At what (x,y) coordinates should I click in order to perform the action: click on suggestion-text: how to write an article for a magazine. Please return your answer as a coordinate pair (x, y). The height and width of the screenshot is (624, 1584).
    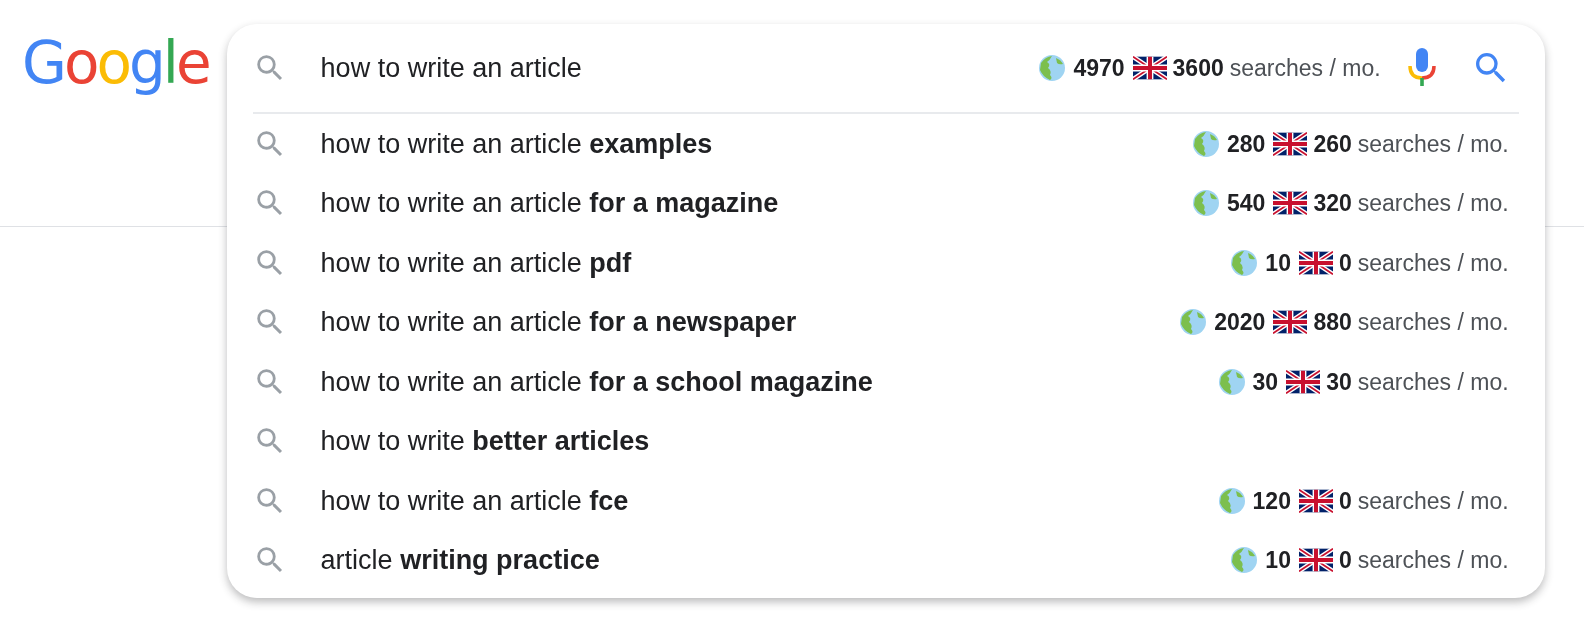
    Looking at the image, I should click on (550, 203).